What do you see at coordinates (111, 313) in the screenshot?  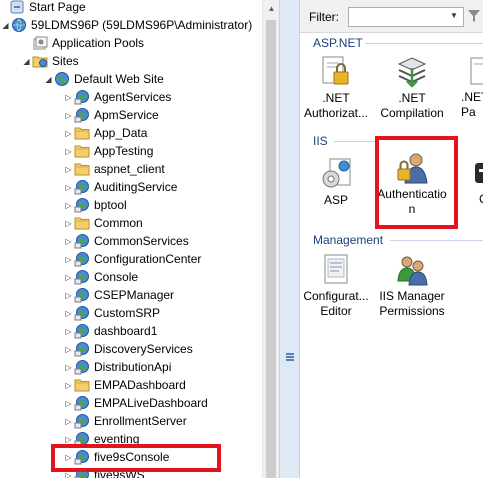 I see `tree-item: ▷ CustomSRP` at bounding box center [111, 313].